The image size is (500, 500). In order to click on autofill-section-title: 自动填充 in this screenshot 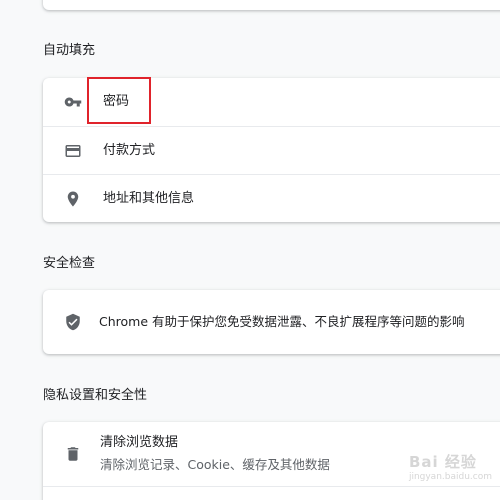, I will do `click(69, 50)`.